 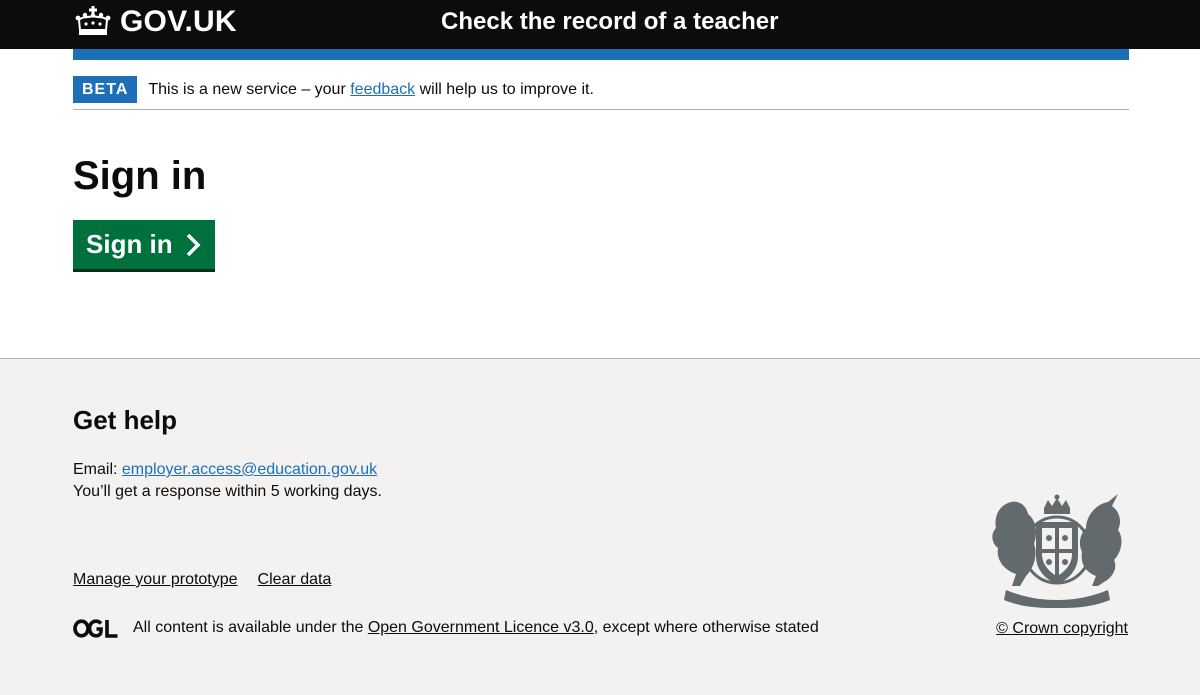 What do you see at coordinates (504, 89) in the screenshot?
I see `phase-text-after: will help us to improve it.` at bounding box center [504, 89].